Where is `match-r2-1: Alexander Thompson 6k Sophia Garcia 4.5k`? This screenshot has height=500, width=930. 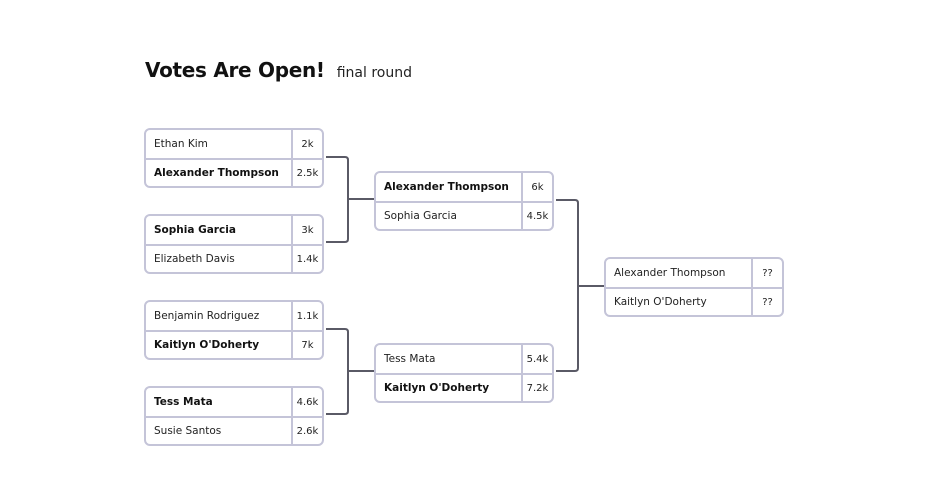 match-r2-1: Alexander Thompson 6k Sophia Garcia 4.5k is located at coordinates (464, 201).